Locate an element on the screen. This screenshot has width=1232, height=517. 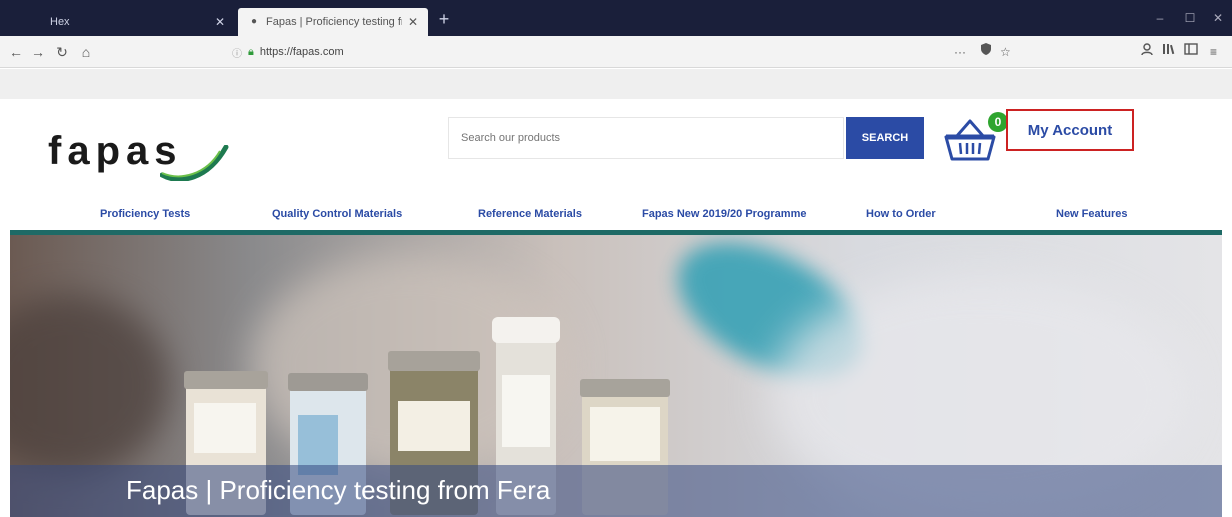
browser-tab-fapas: ● Fapas | Proficiency testing fro ✕ is located at coordinates (333, 22).